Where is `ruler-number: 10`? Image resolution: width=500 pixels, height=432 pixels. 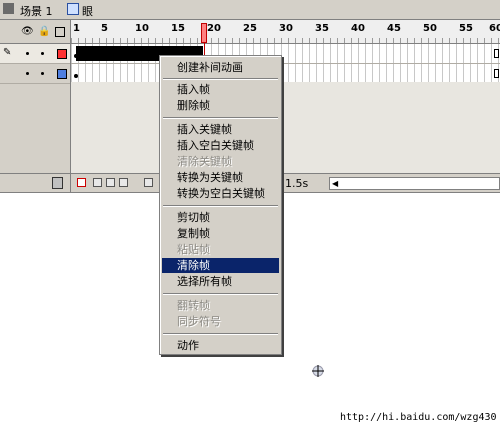
ruler-number: 10 is located at coordinates (142, 28).